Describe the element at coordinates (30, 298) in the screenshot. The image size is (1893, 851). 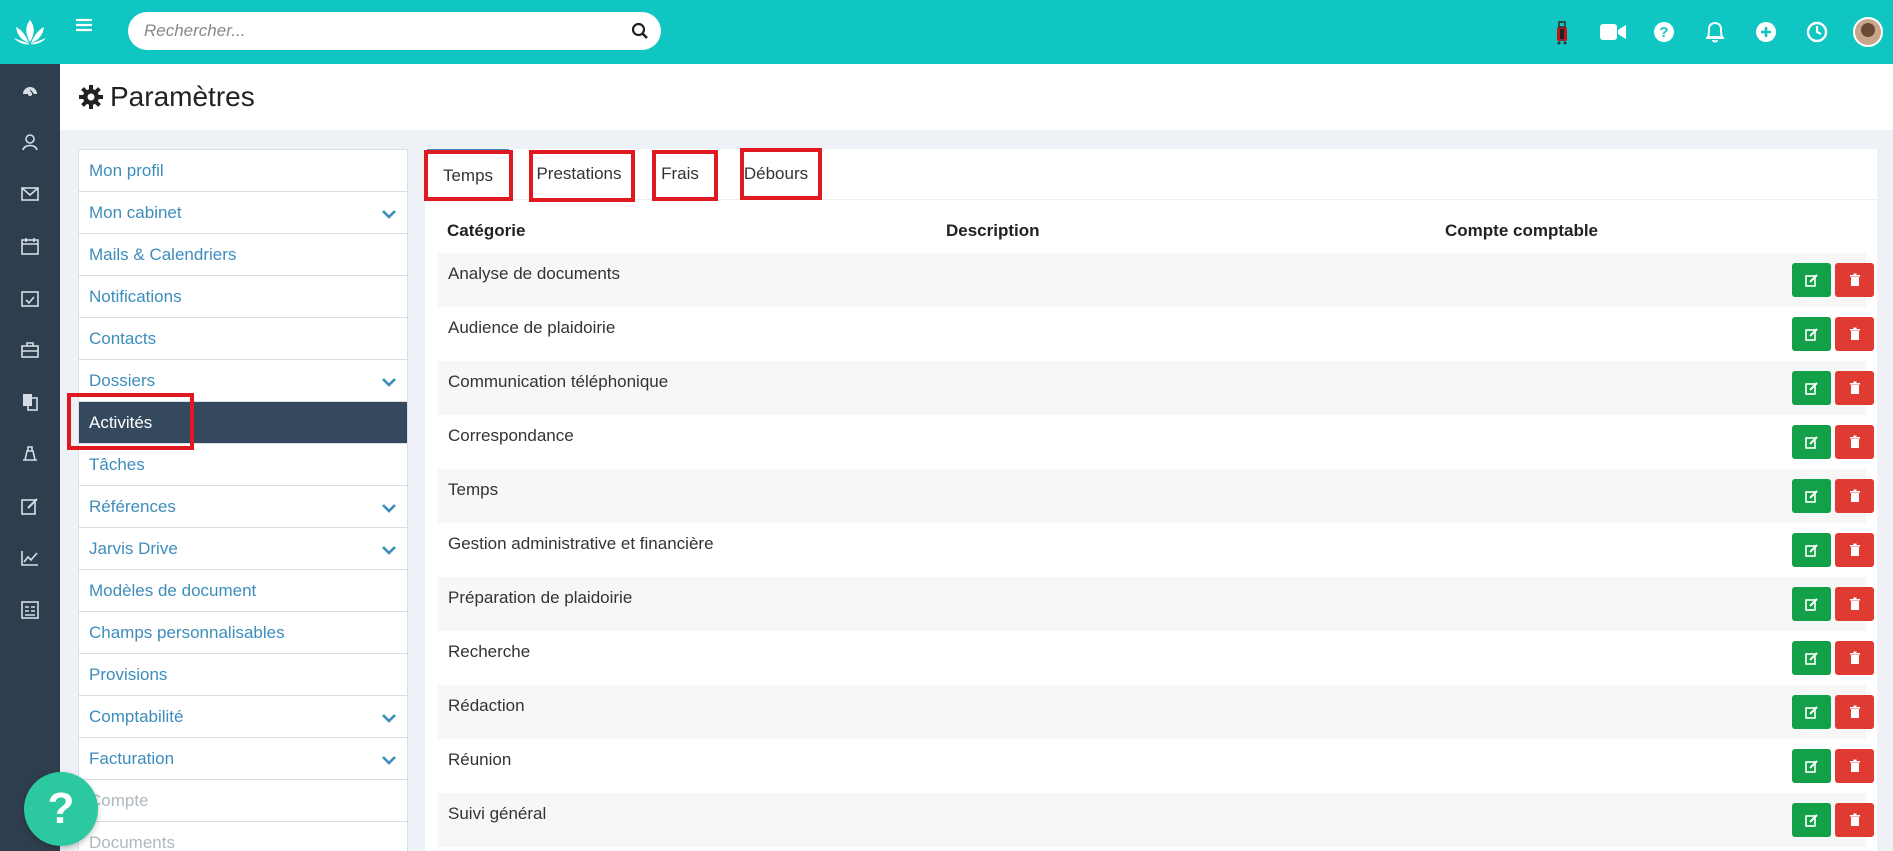
I see `tasks-icon` at that location.